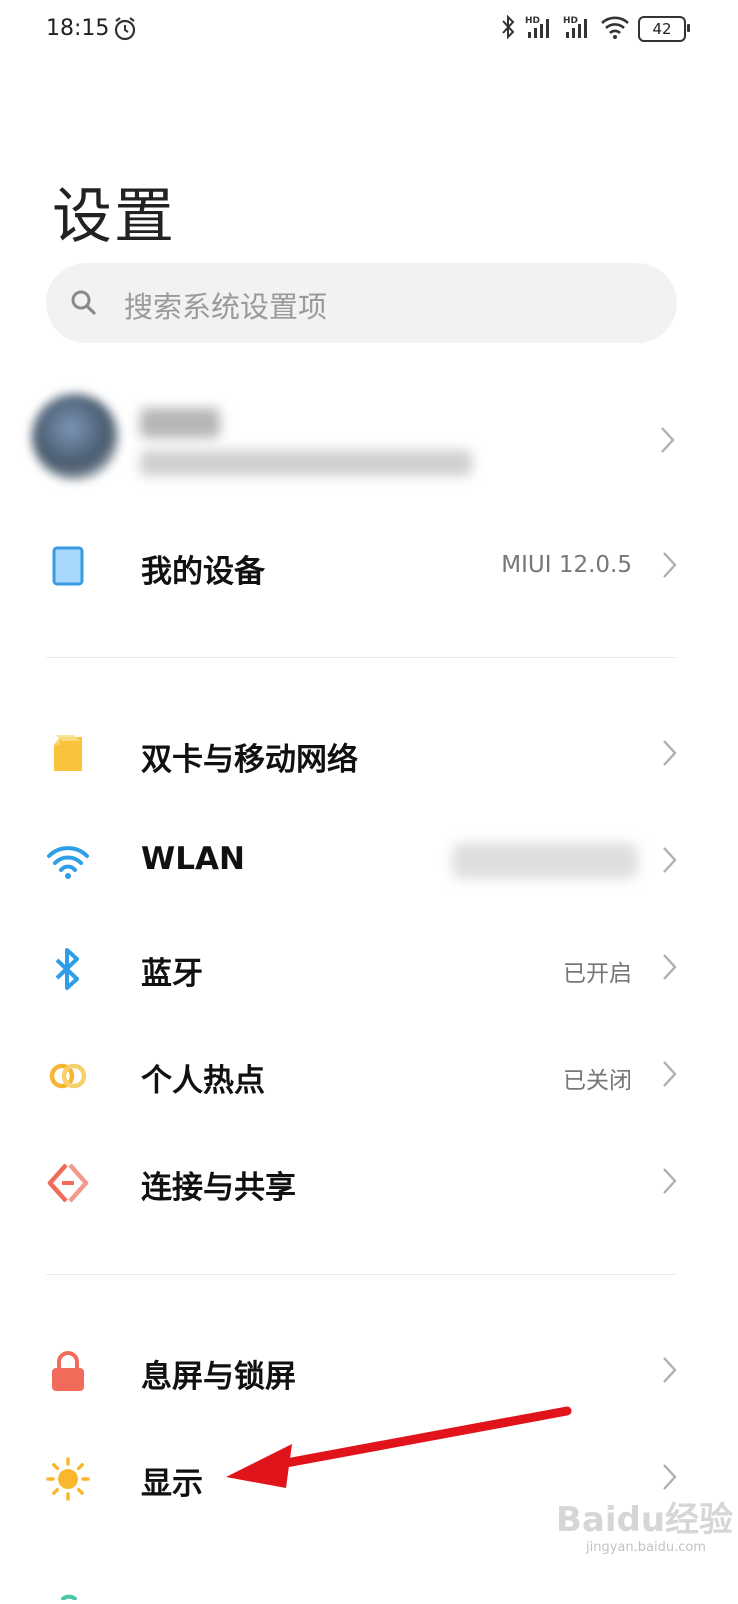  I want to click on sun-icon, so click(68, 1479).